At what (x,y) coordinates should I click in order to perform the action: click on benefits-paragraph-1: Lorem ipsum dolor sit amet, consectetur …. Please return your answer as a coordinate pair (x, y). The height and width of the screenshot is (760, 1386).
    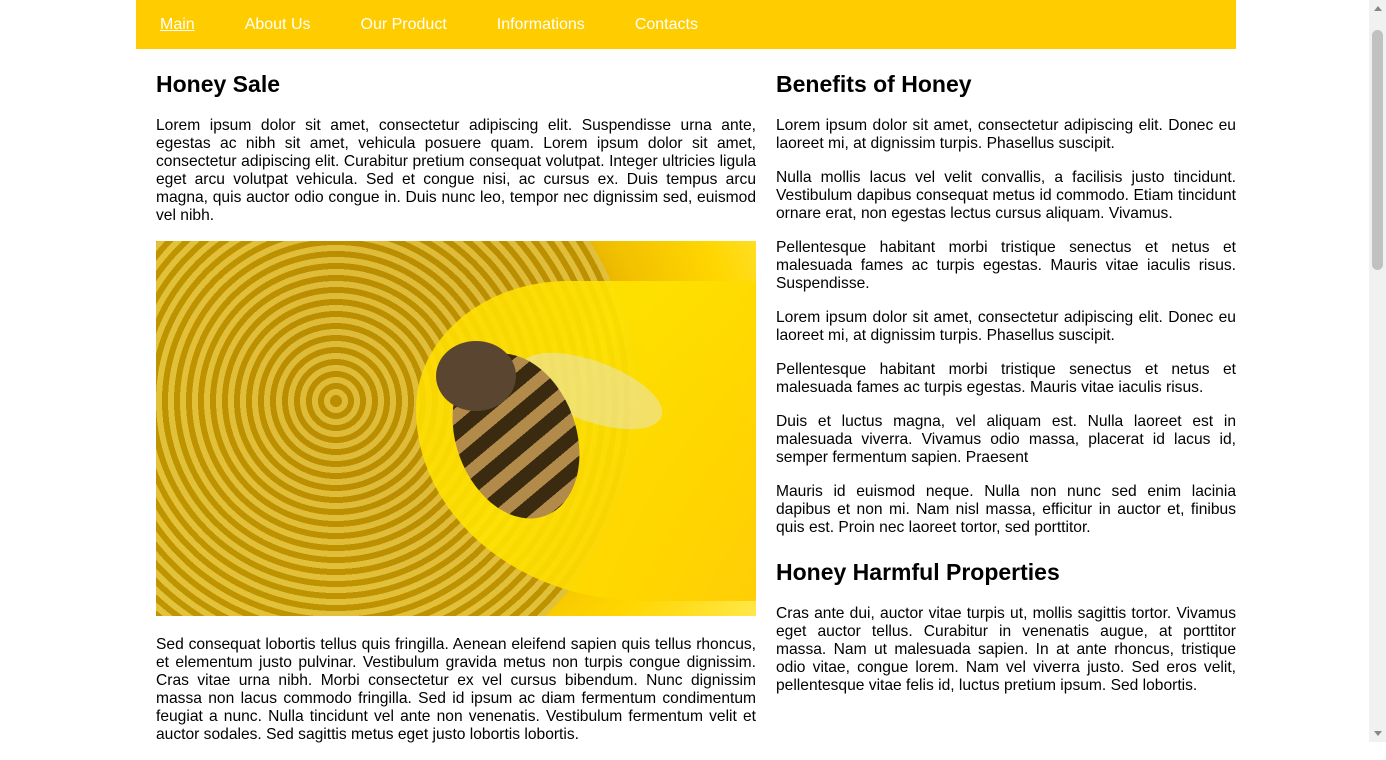
    Looking at the image, I should click on (1006, 134).